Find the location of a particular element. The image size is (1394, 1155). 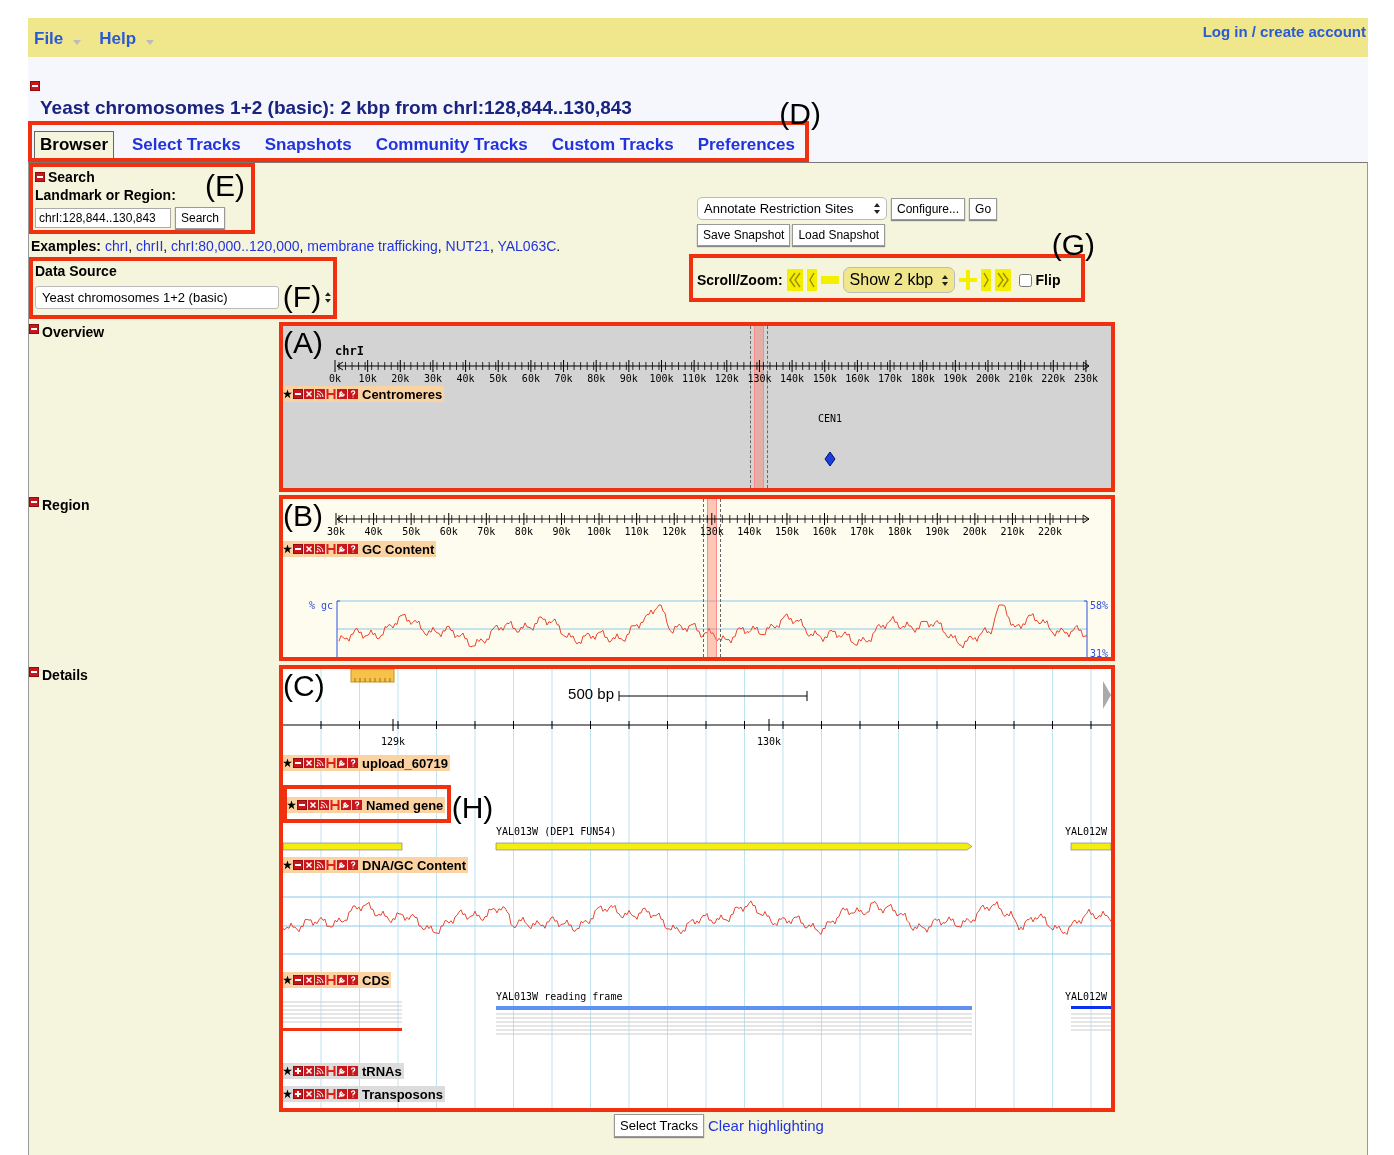

example-link: NUT21 is located at coordinates (467, 246).